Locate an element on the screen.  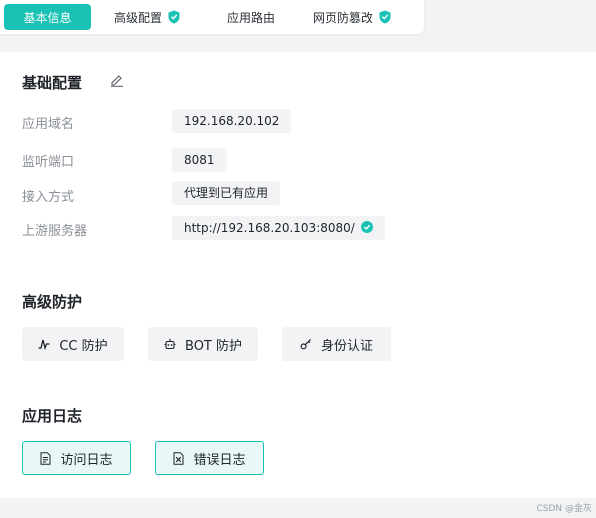
key-icon is located at coordinates (305, 344).